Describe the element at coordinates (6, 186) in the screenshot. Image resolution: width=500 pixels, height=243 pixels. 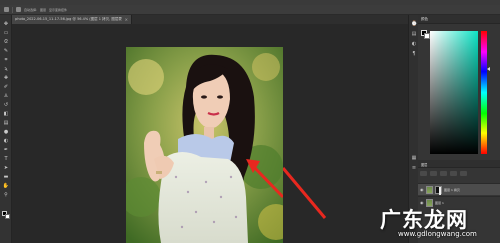
I see `hand-icon: ✋` at that location.